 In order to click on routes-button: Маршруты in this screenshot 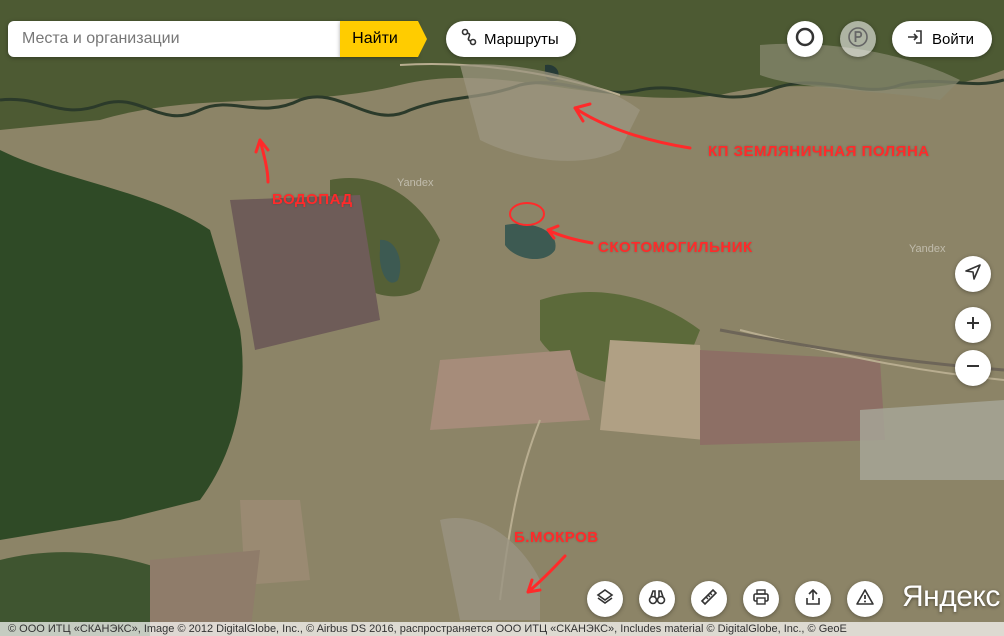, I will do `click(511, 39)`.